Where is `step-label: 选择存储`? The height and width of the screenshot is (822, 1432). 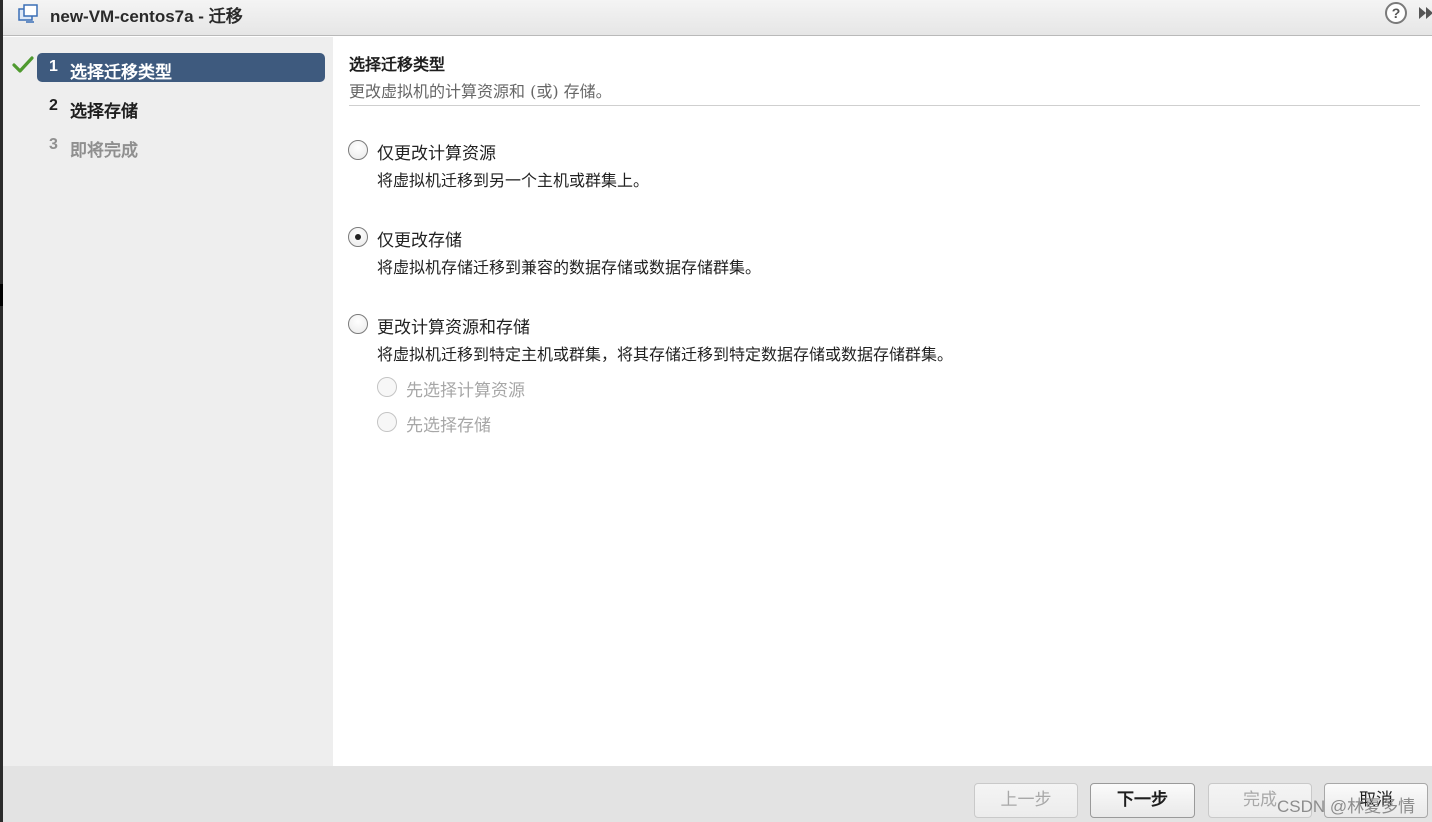 step-label: 选择存储 is located at coordinates (104, 112).